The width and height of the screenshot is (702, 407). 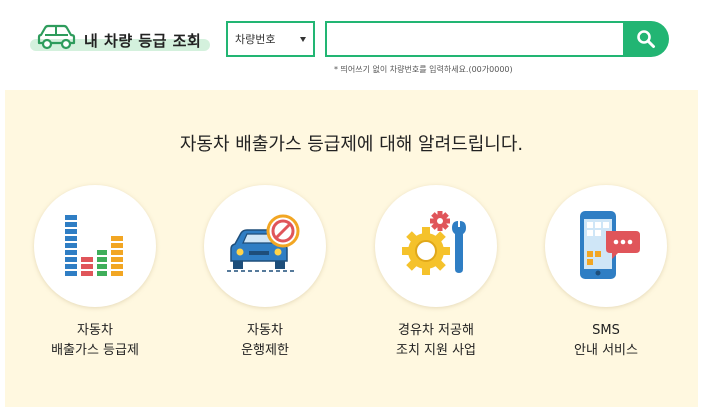 What do you see at coordinates (56, 37) in the screenshot?
I see `car-logo-icon` at bounding box center [56, 37].